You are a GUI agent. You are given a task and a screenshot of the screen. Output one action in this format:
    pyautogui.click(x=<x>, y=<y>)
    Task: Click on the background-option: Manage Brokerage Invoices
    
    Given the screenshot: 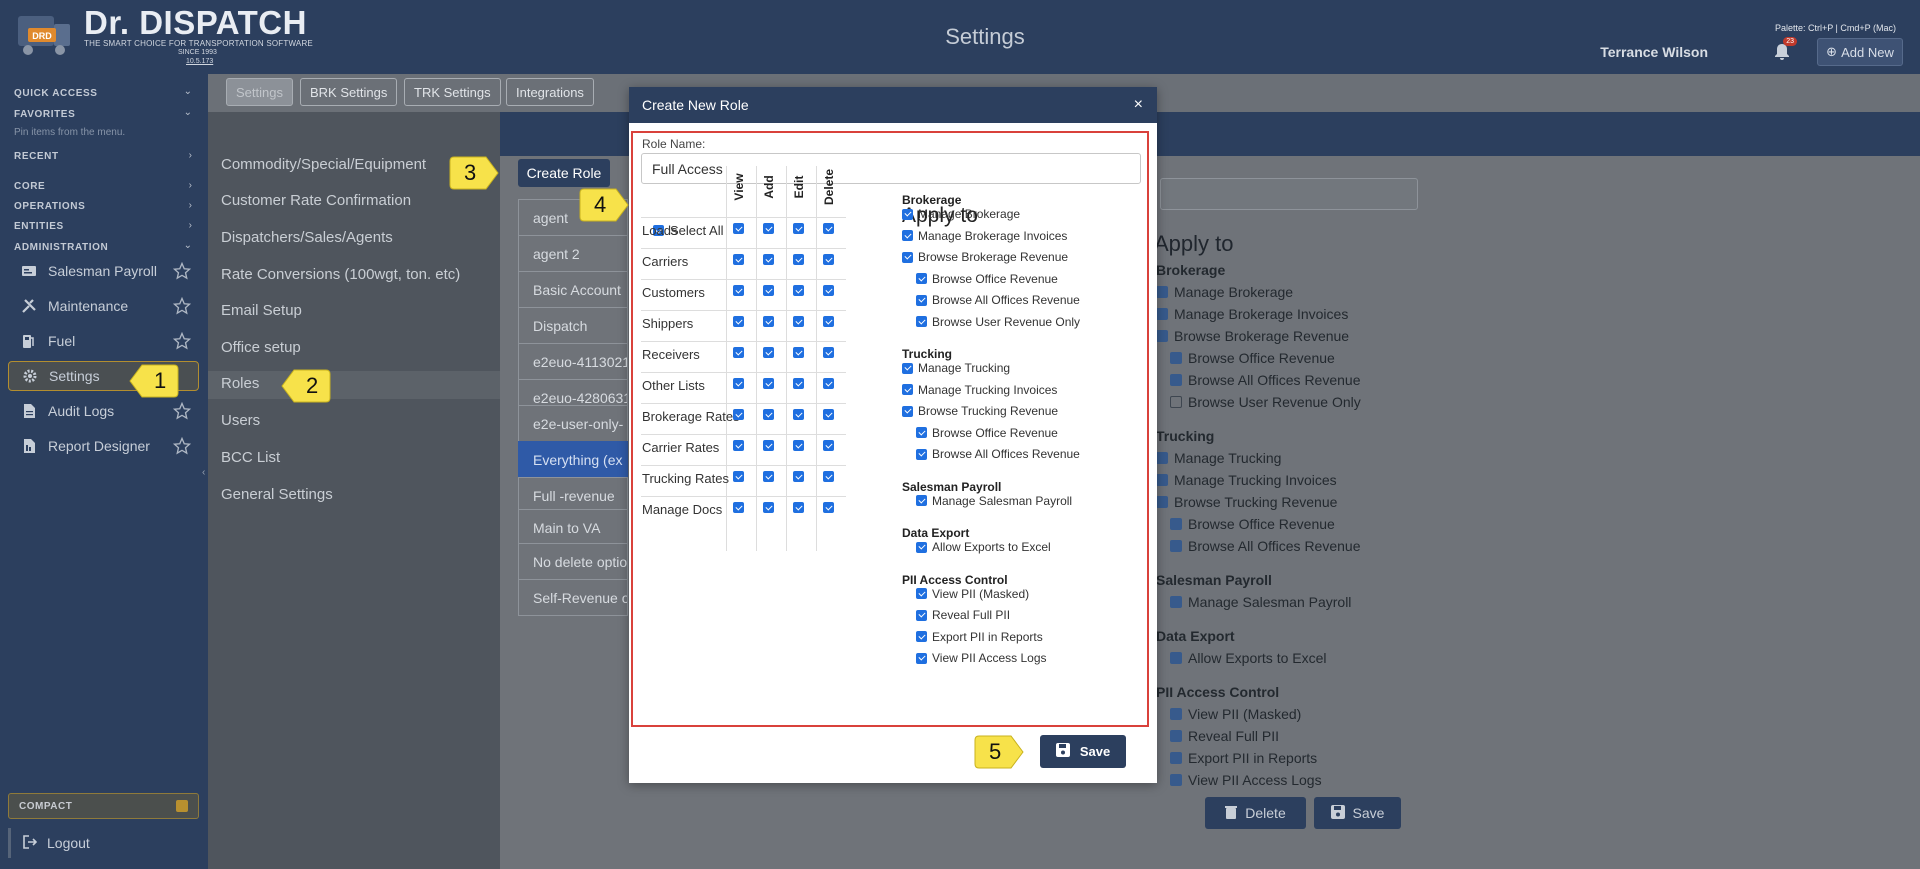 What is the action you would take?
    pyautogui.click(x=1252, y=314)
    